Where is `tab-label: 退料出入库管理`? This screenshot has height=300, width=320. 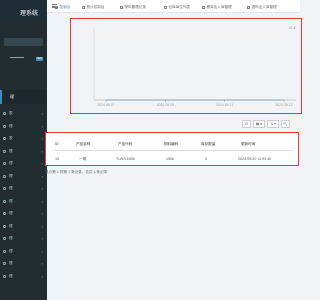
tab-label: 退料出入库管理 is located at coordinates (264, 7).